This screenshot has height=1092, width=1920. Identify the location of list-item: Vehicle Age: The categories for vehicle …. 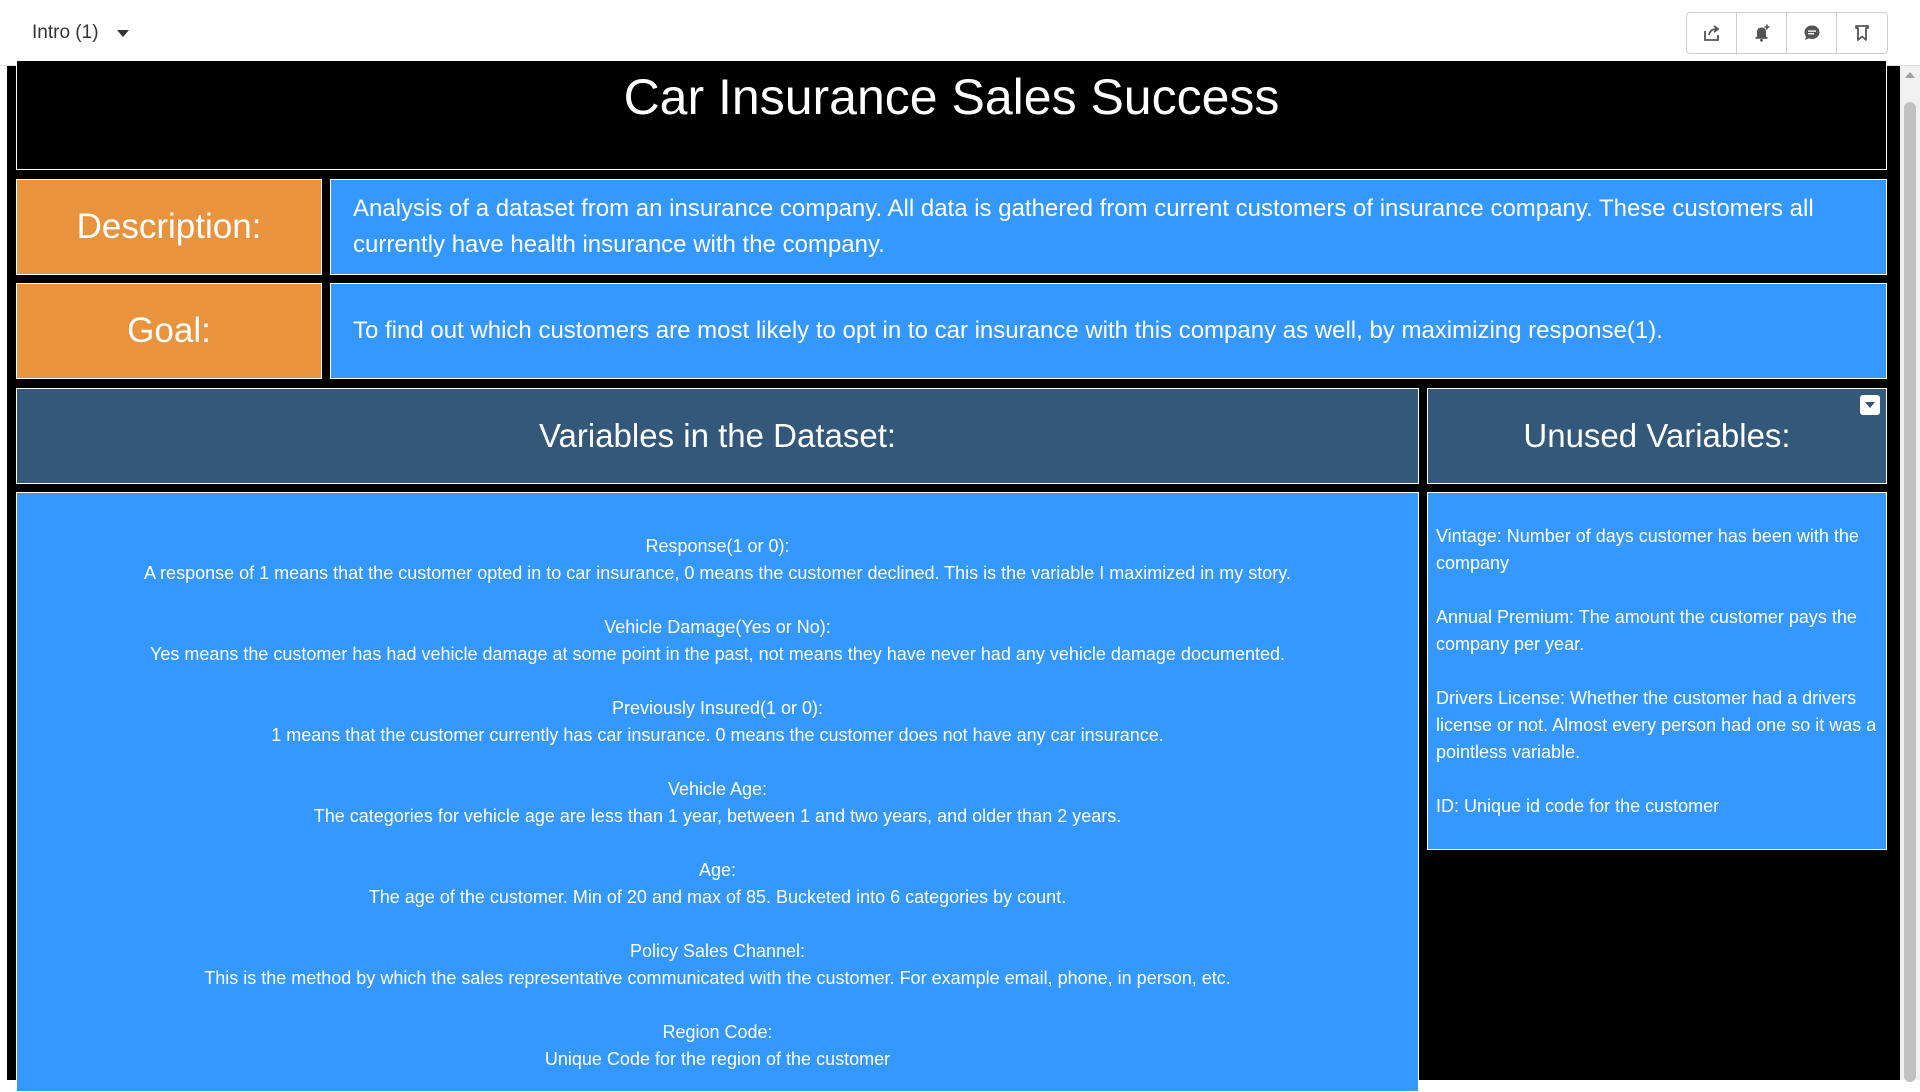
(717, 803).